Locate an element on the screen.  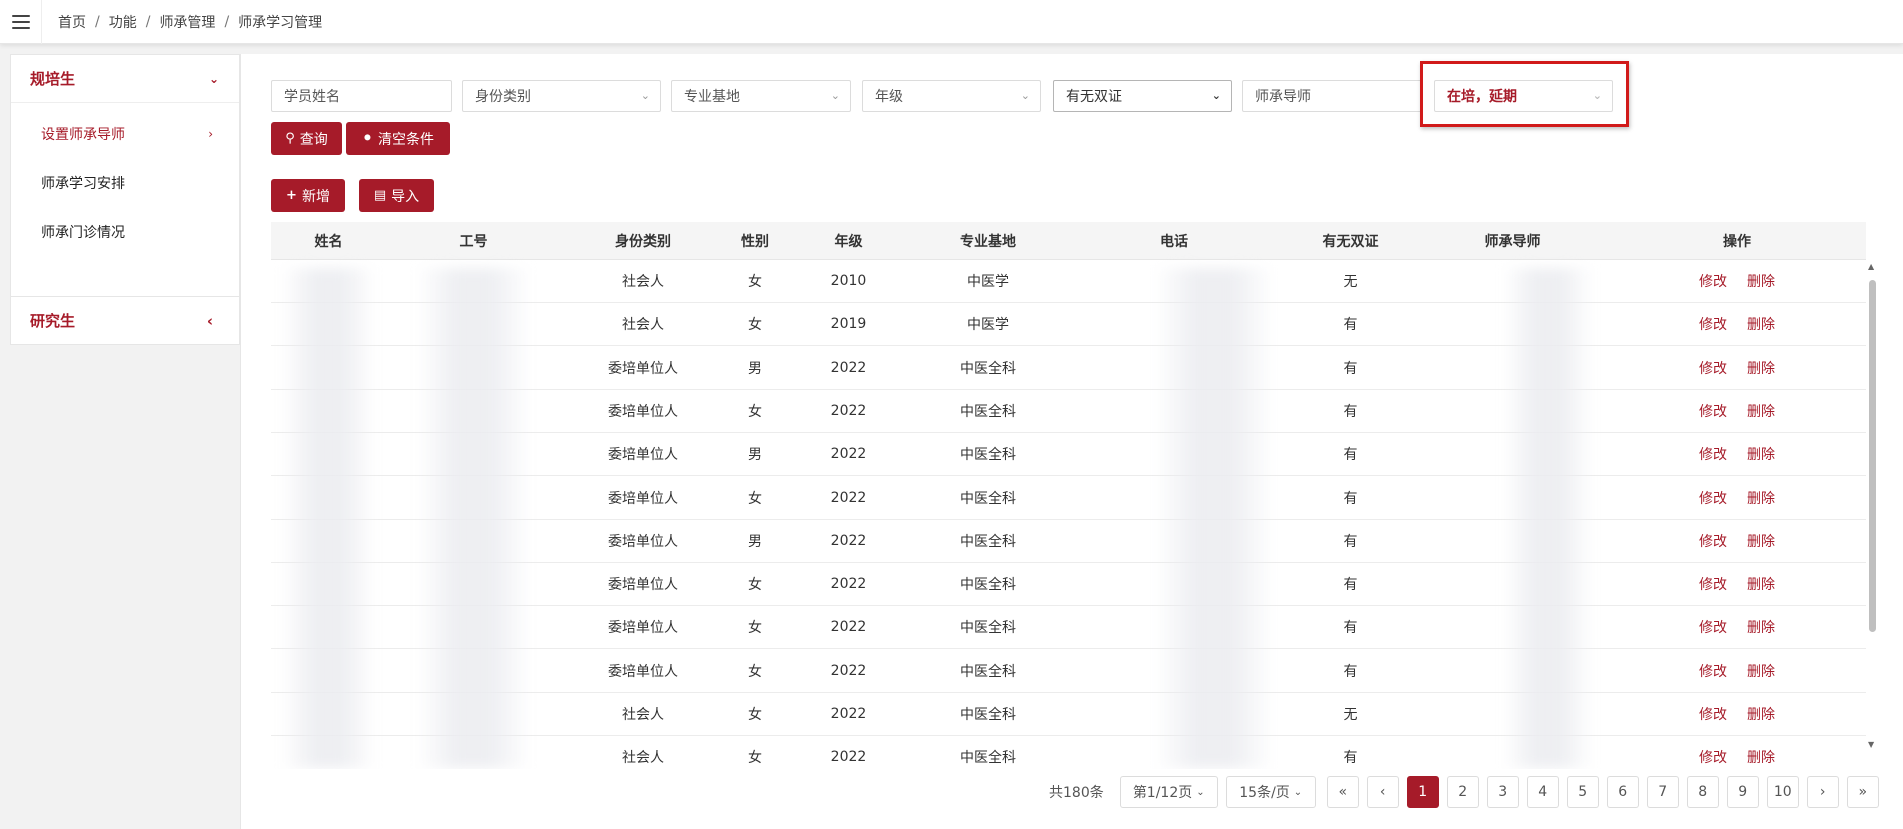
breadcrumb-home: 首页 is located at coordinates (72, 22).